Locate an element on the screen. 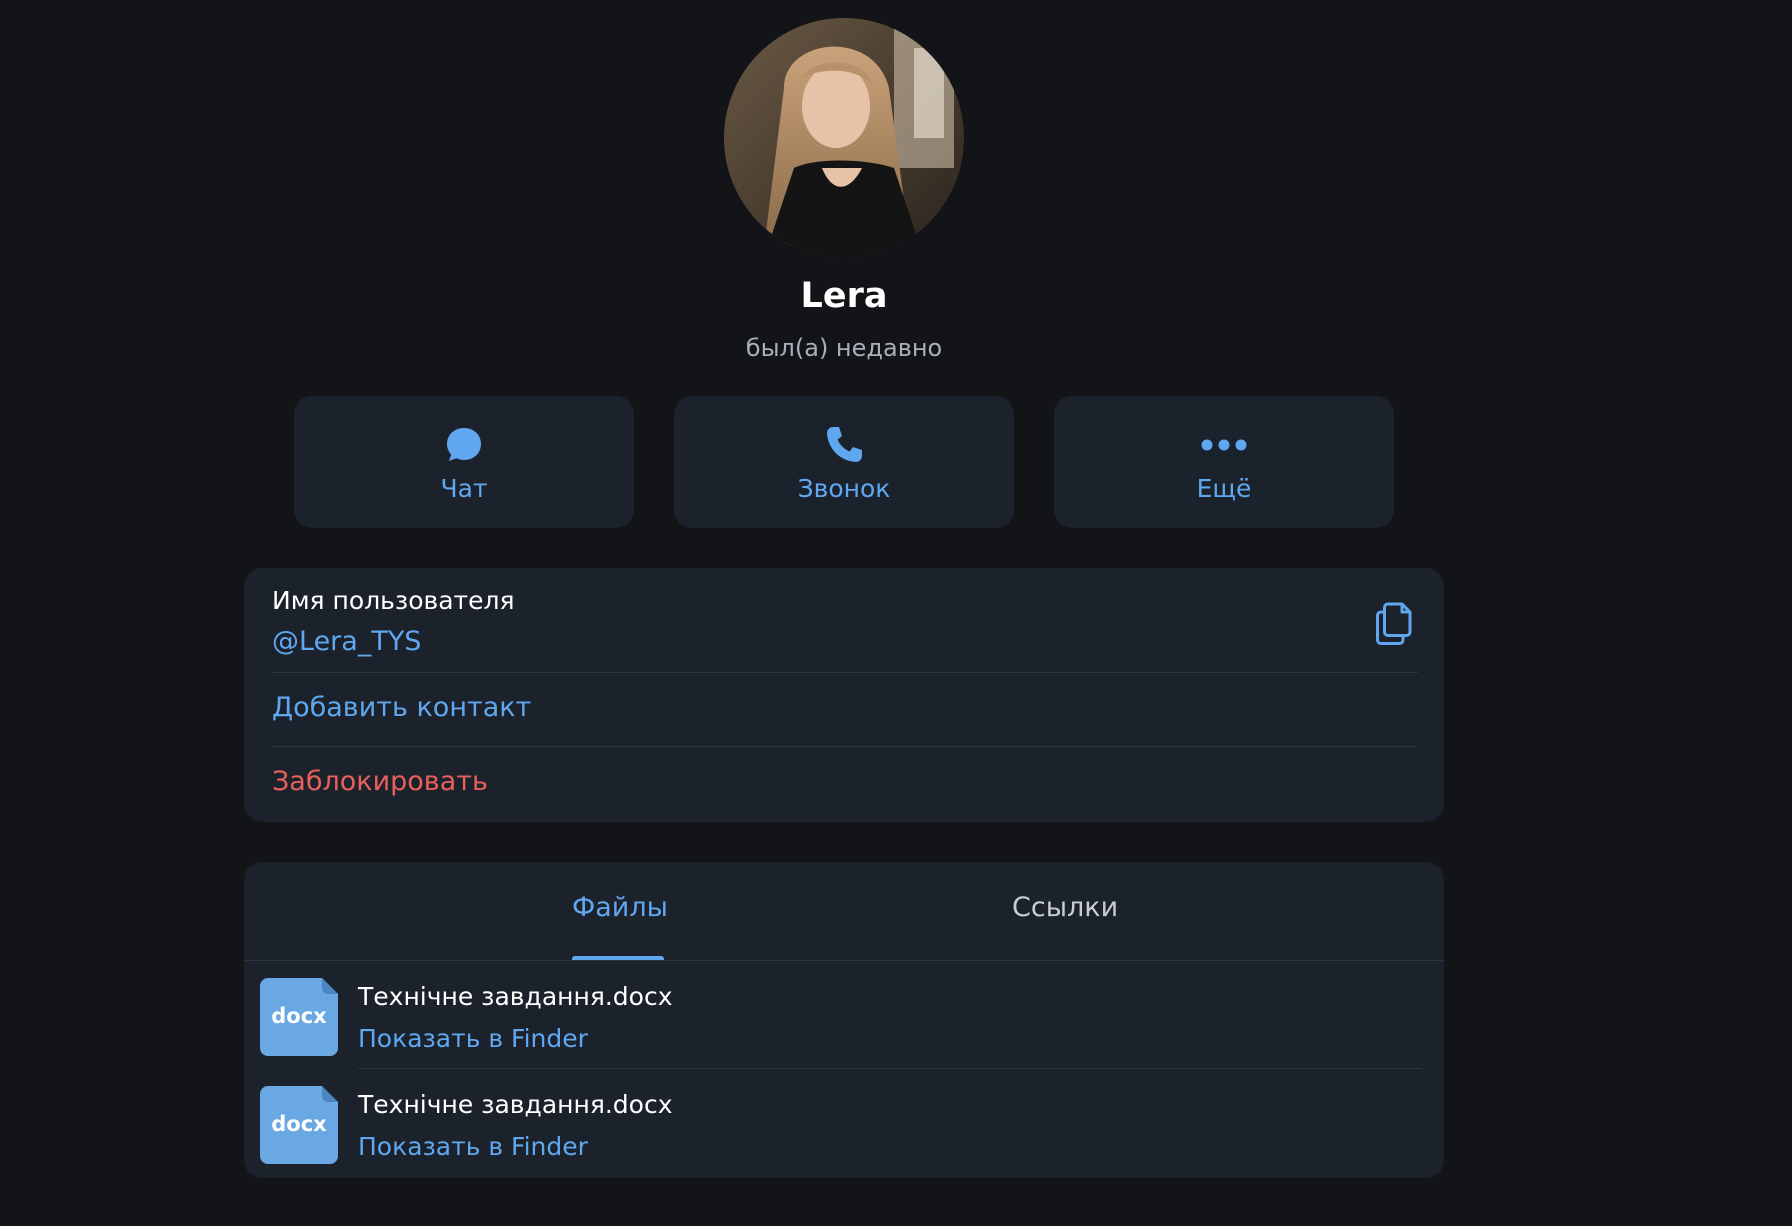 The image size is (1792, 1226). tab-links: Ссылки is located at coordinates (1065, 907).